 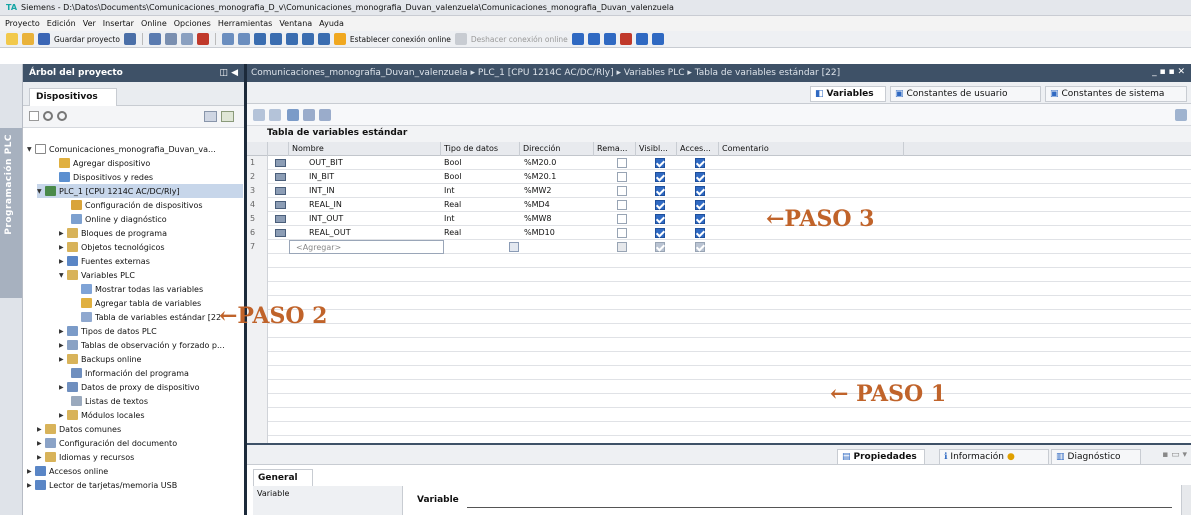 What do you see at coordinates (228, 73) in the screenshot?
I see `collapse-panel-icon: ◫ ◀` at bounding box center [228, 73].